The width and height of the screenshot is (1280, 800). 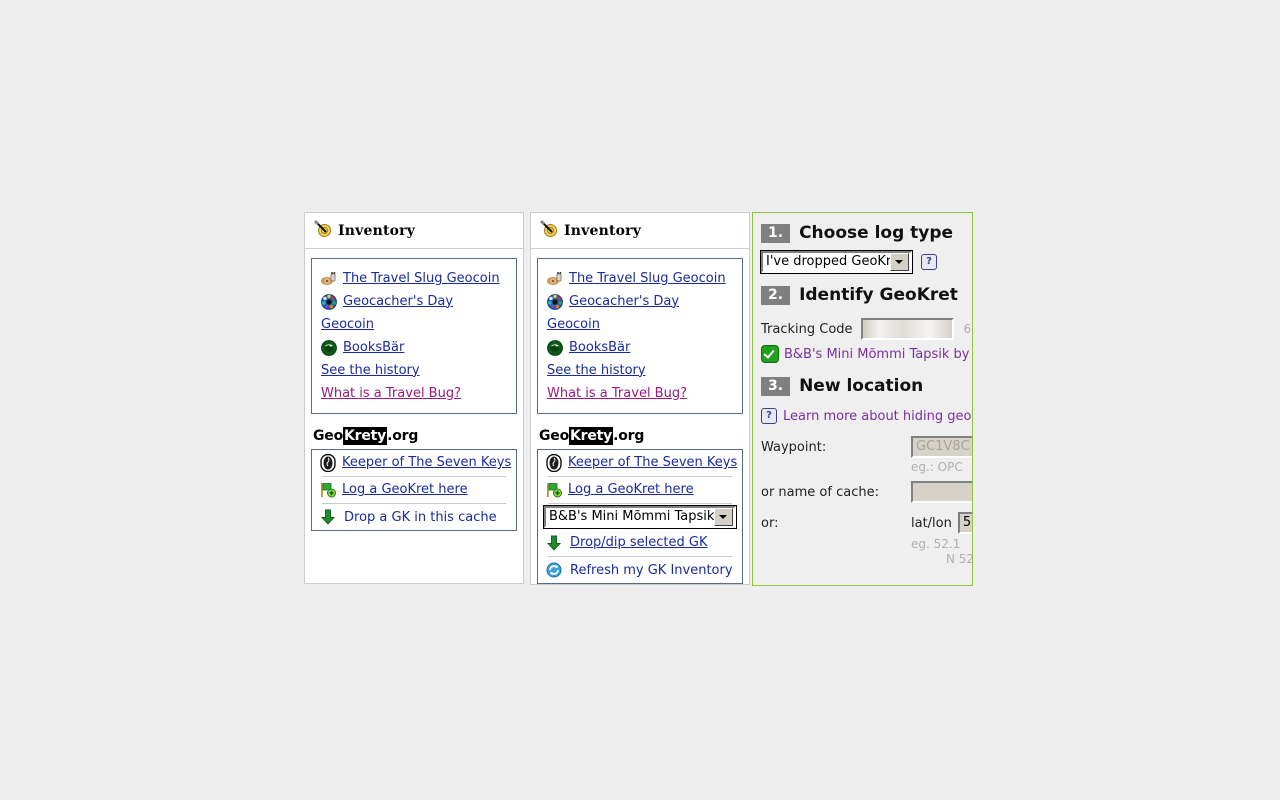 I want to click on drop-dip-selected-gk-link: Drop/dip selected GK, so click(x=639, y=543).